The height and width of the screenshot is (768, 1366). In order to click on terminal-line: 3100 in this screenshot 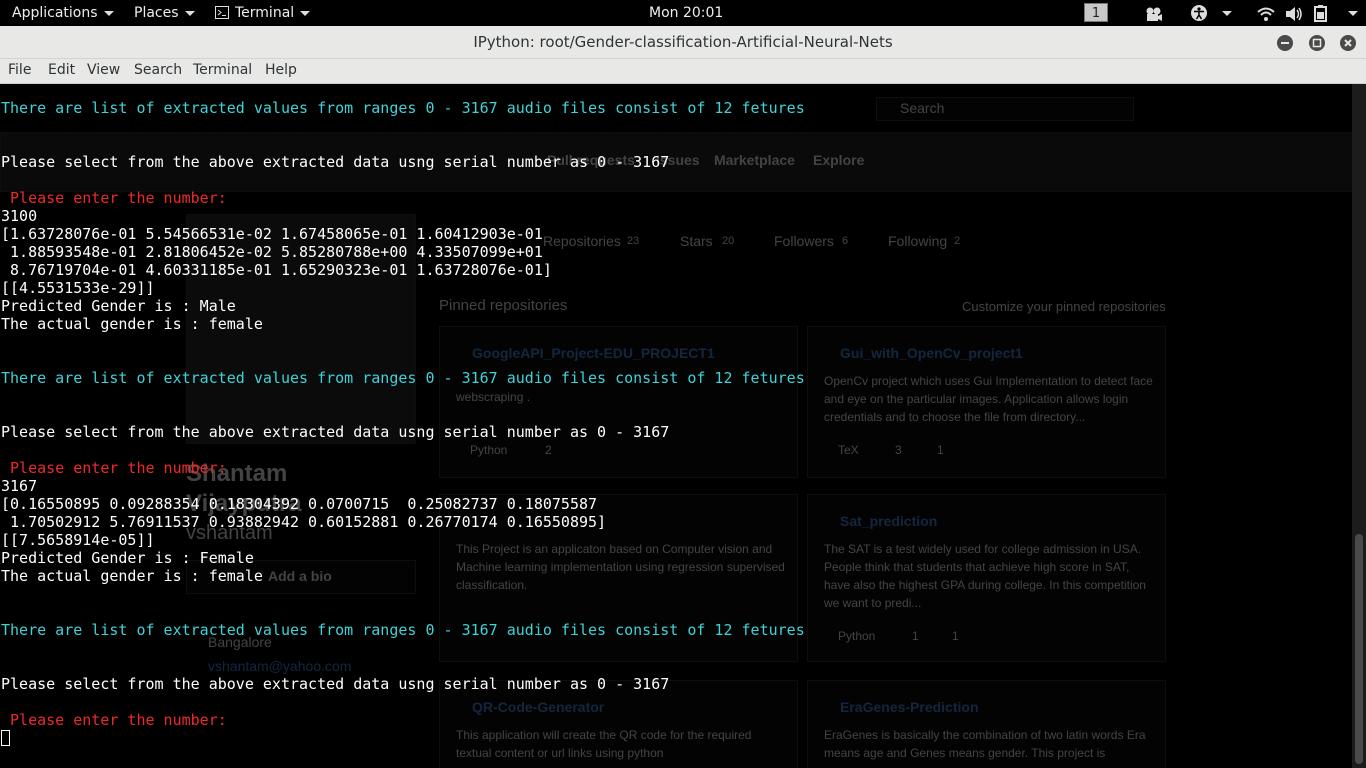, I will do `click(19, 216)`.